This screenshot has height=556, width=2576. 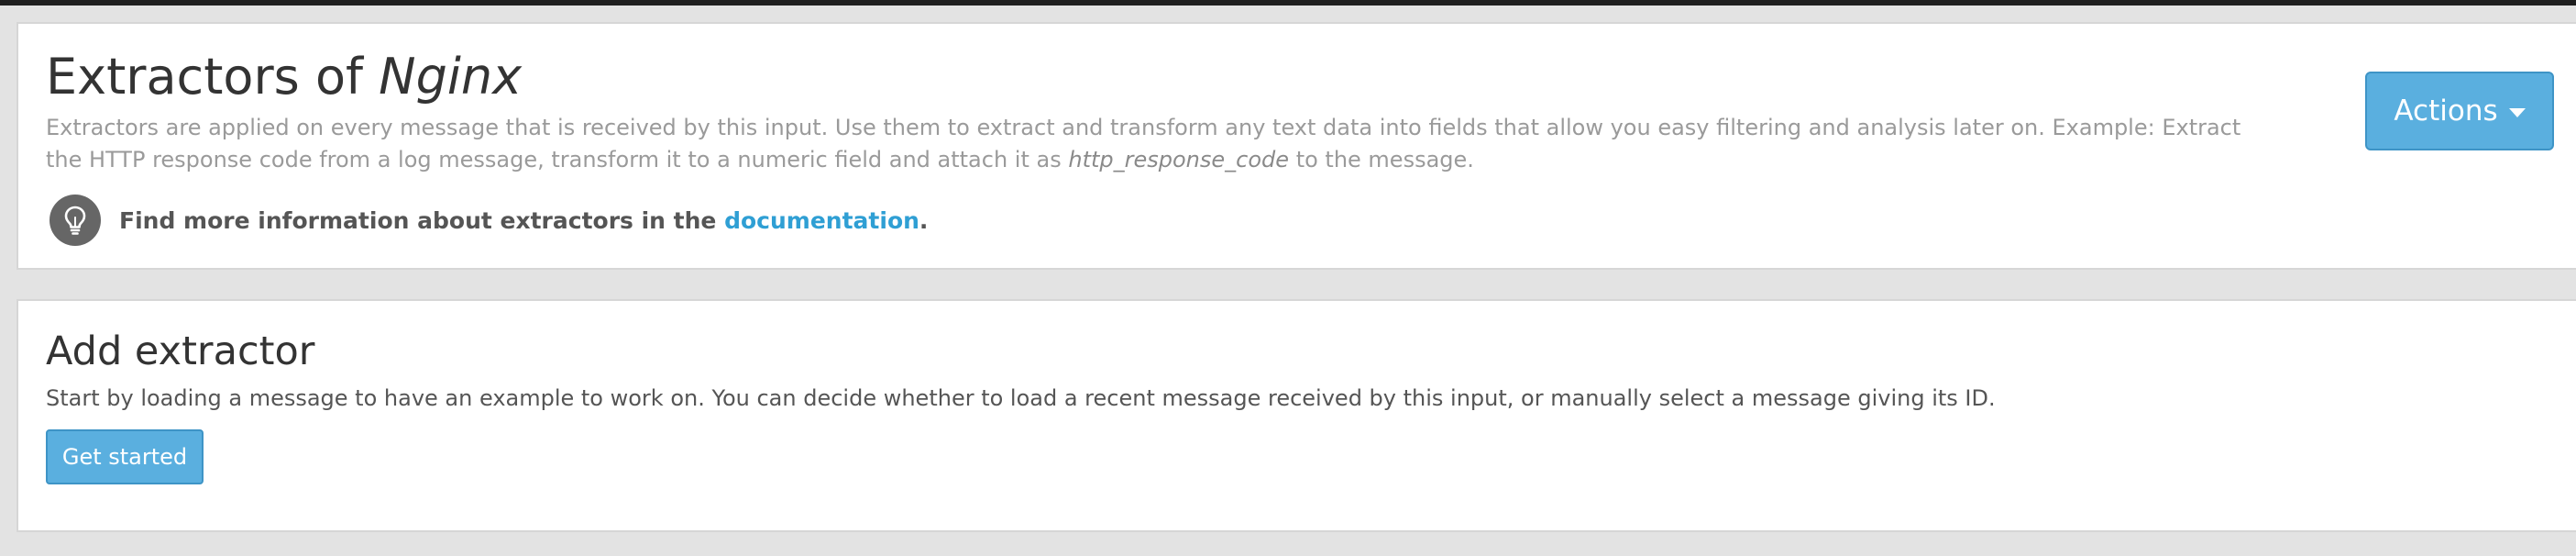 I want to click on page-title-prefix: Extractors of, so click(x=204, y=77).